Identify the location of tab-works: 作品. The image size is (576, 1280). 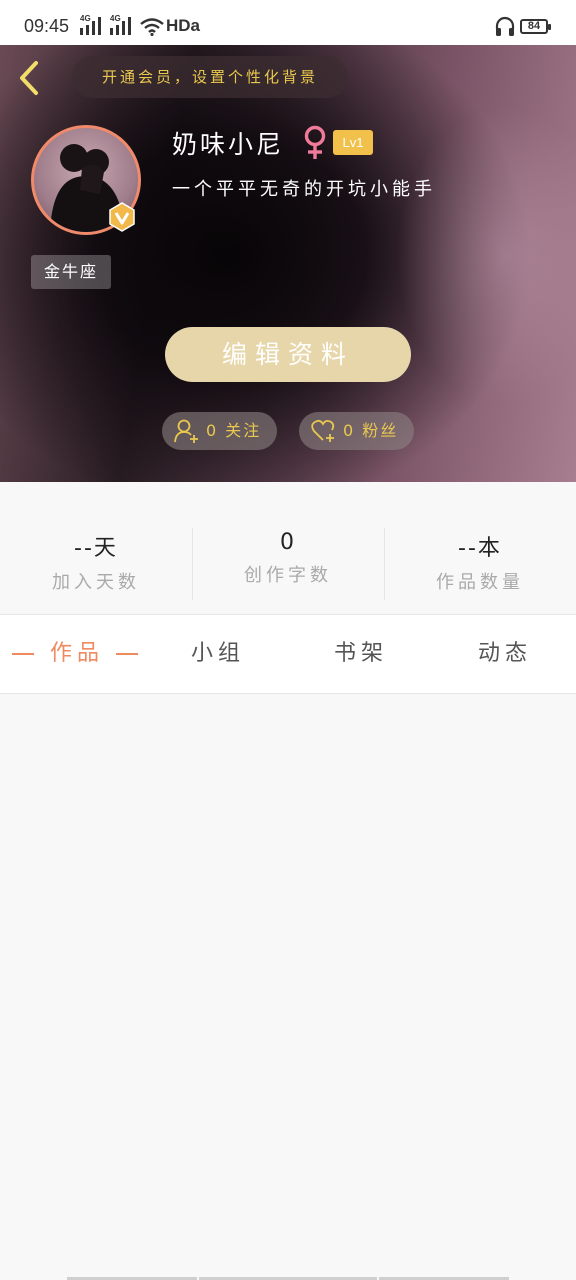
(77, 654).